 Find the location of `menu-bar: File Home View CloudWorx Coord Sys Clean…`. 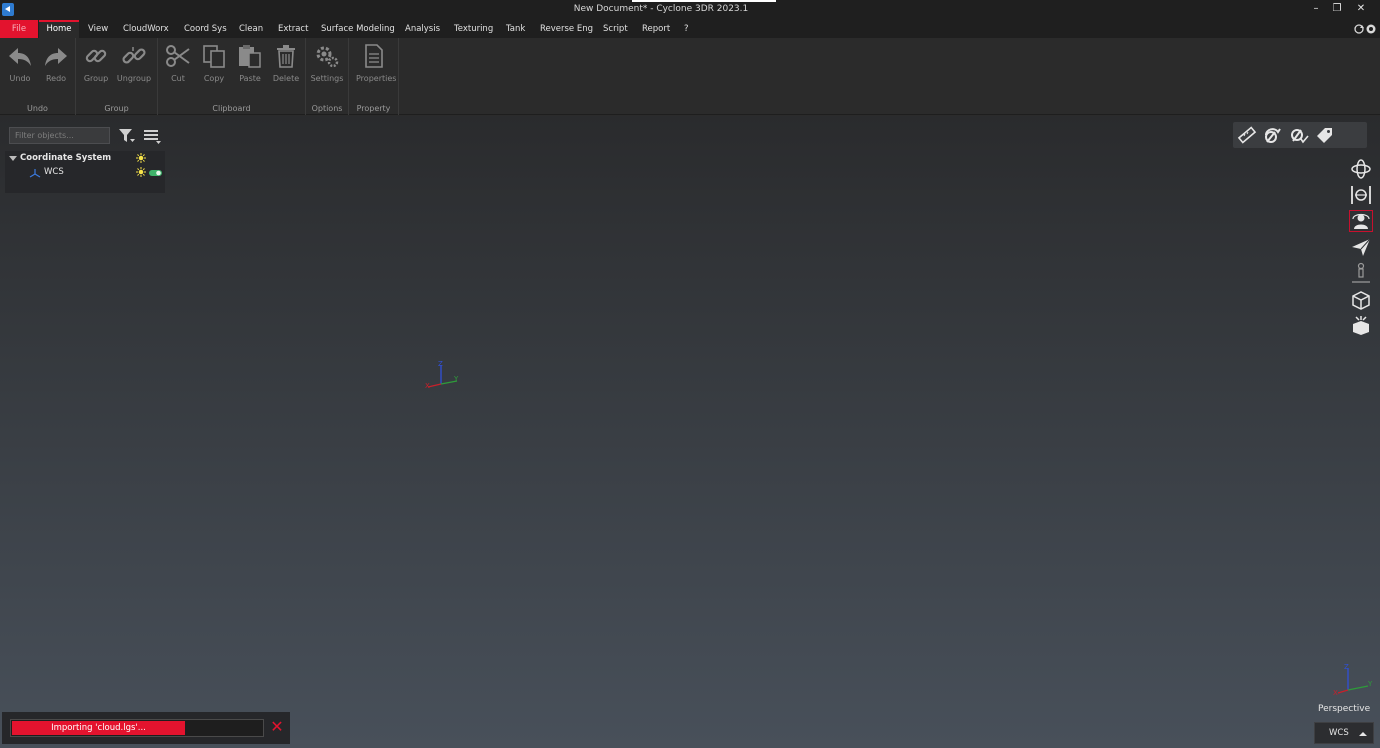

menu-bar: File Home View CloudWorx Coord Sys Clean… is located at coordinates (690, 29).